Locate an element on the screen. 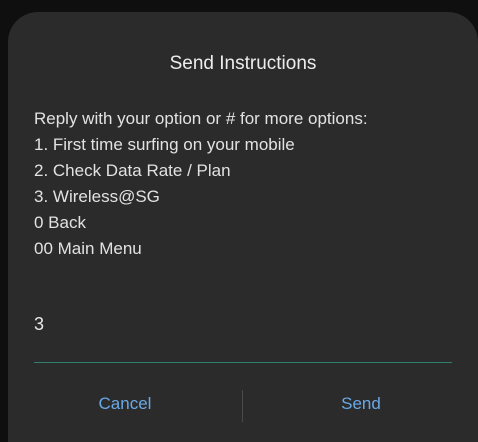 The image size is (478, 442). reply-input-container is located at coordinates (243, 335).